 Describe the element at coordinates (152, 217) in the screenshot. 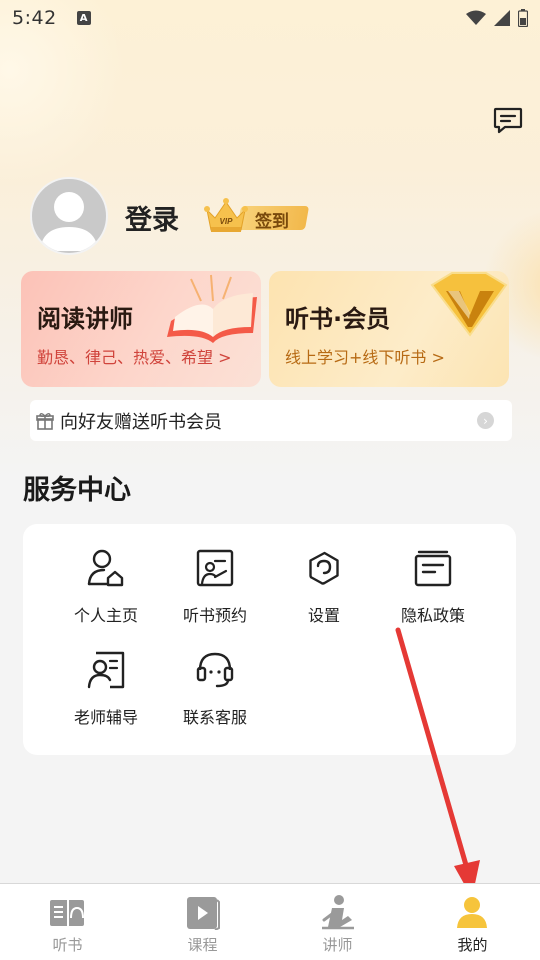

I see `login-link: 登录` at that location.